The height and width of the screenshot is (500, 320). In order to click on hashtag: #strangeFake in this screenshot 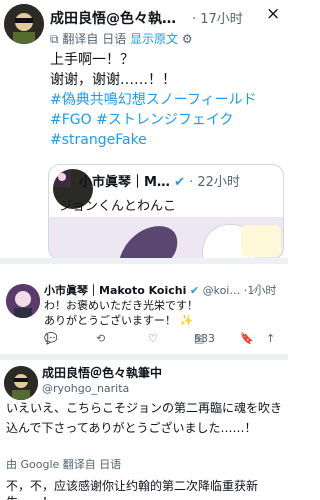, I will do `click(168, 140)`.